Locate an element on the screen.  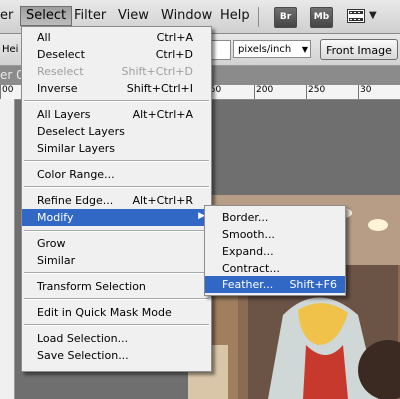
menu-item-refine-edge: Refine Edge... Alt+Ctrl+R is located at coordinates (116, 200).